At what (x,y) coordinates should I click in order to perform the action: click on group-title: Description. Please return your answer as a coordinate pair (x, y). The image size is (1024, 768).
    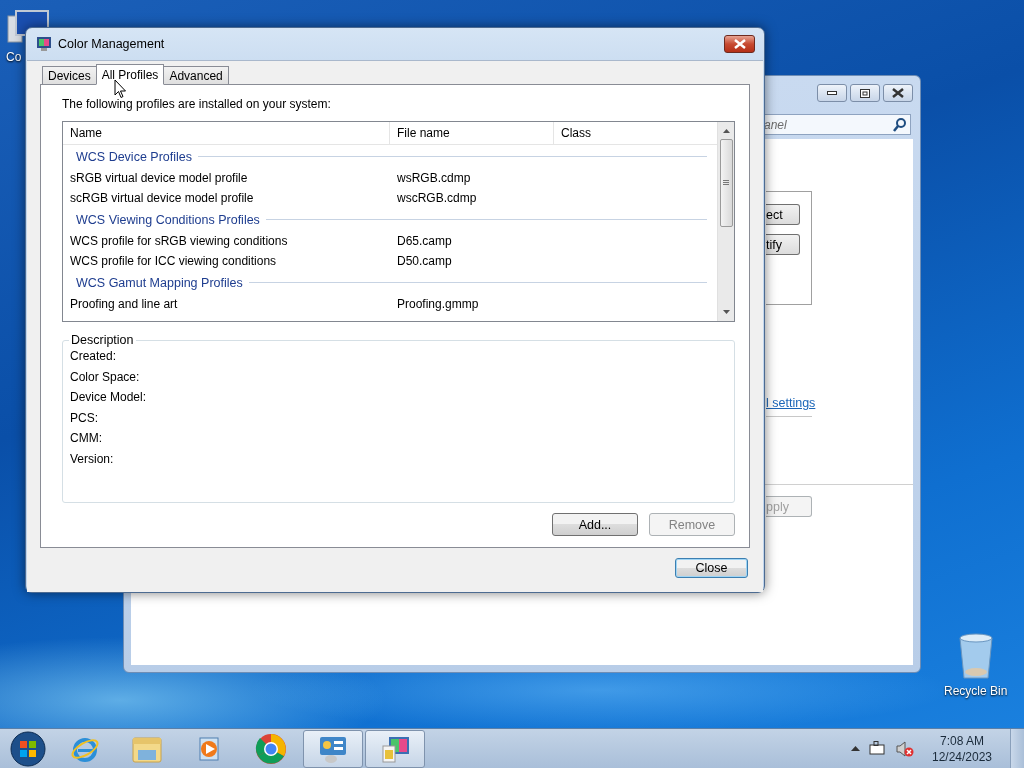
    Looking at the image, I should click on (102, 340).